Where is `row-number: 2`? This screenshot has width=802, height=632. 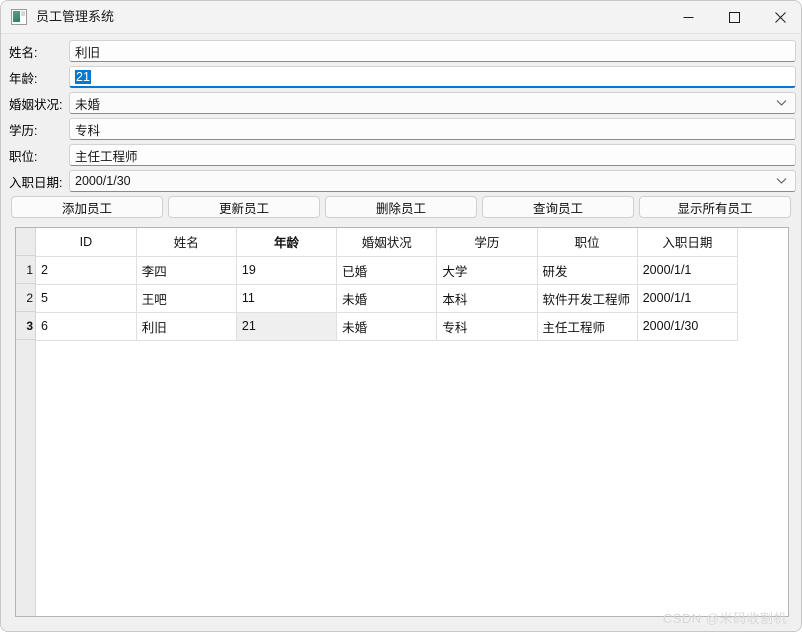 row-number: 2 is located at coordinates (26, 298).